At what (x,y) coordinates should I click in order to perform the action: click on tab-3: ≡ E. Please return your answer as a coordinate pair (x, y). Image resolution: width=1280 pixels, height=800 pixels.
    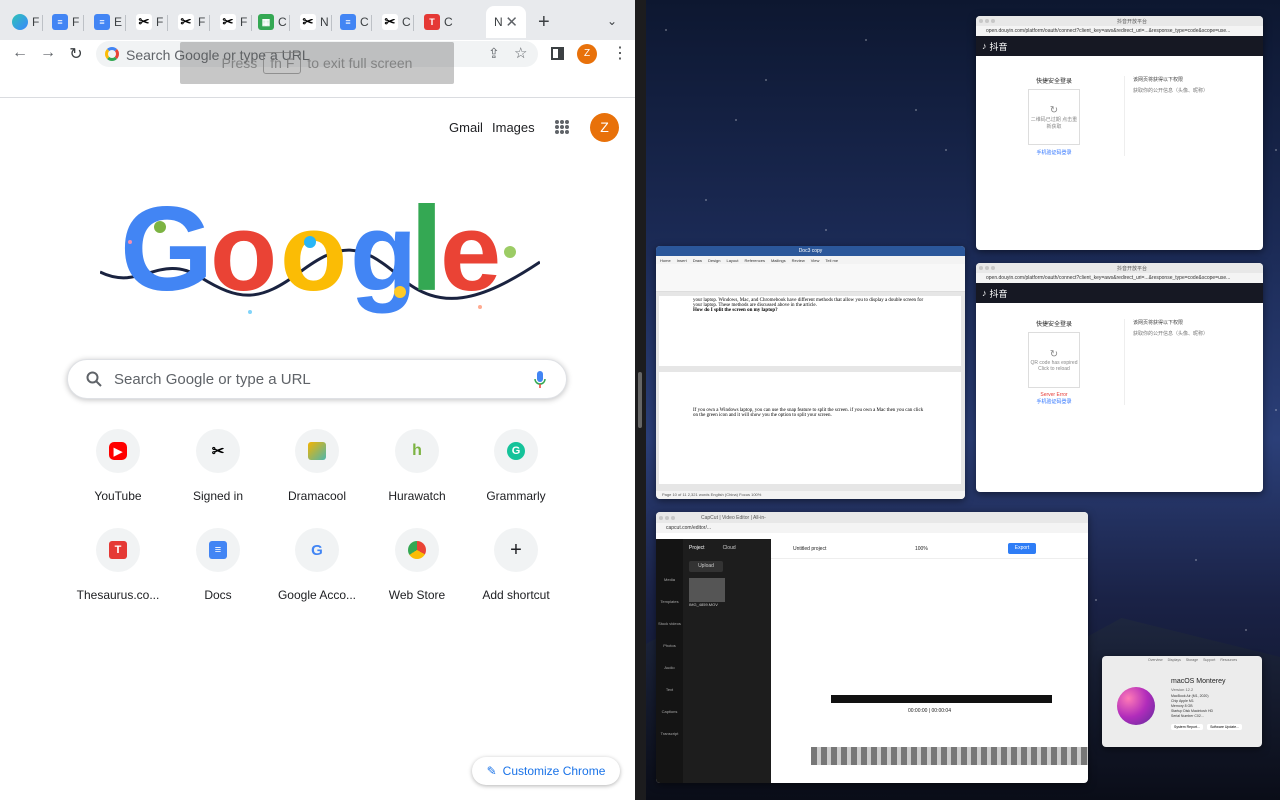
    Looking at the image, I should click on (106, 22).